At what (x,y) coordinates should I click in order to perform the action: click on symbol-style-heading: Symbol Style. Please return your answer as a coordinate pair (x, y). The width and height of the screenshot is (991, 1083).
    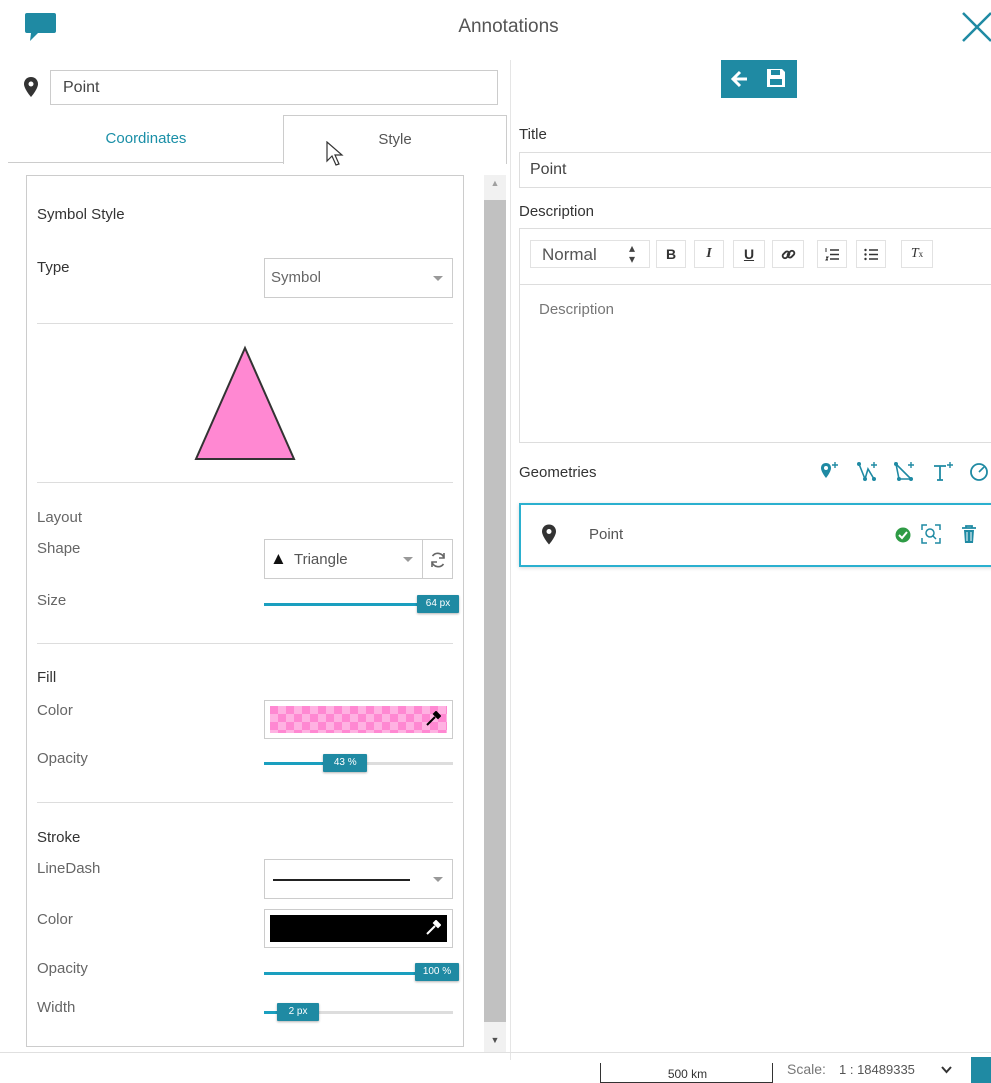
    Looking at the image, I should click on (81, 214).